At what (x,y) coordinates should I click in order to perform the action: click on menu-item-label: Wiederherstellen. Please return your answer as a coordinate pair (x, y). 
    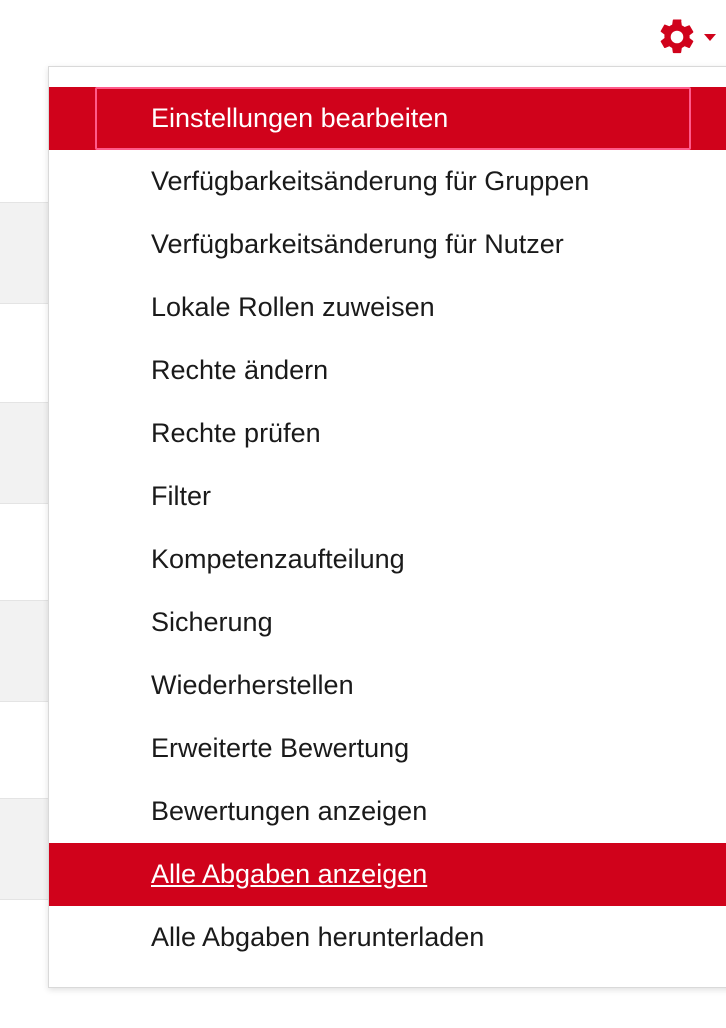
    Looking at the image, I should click on (252, 685).